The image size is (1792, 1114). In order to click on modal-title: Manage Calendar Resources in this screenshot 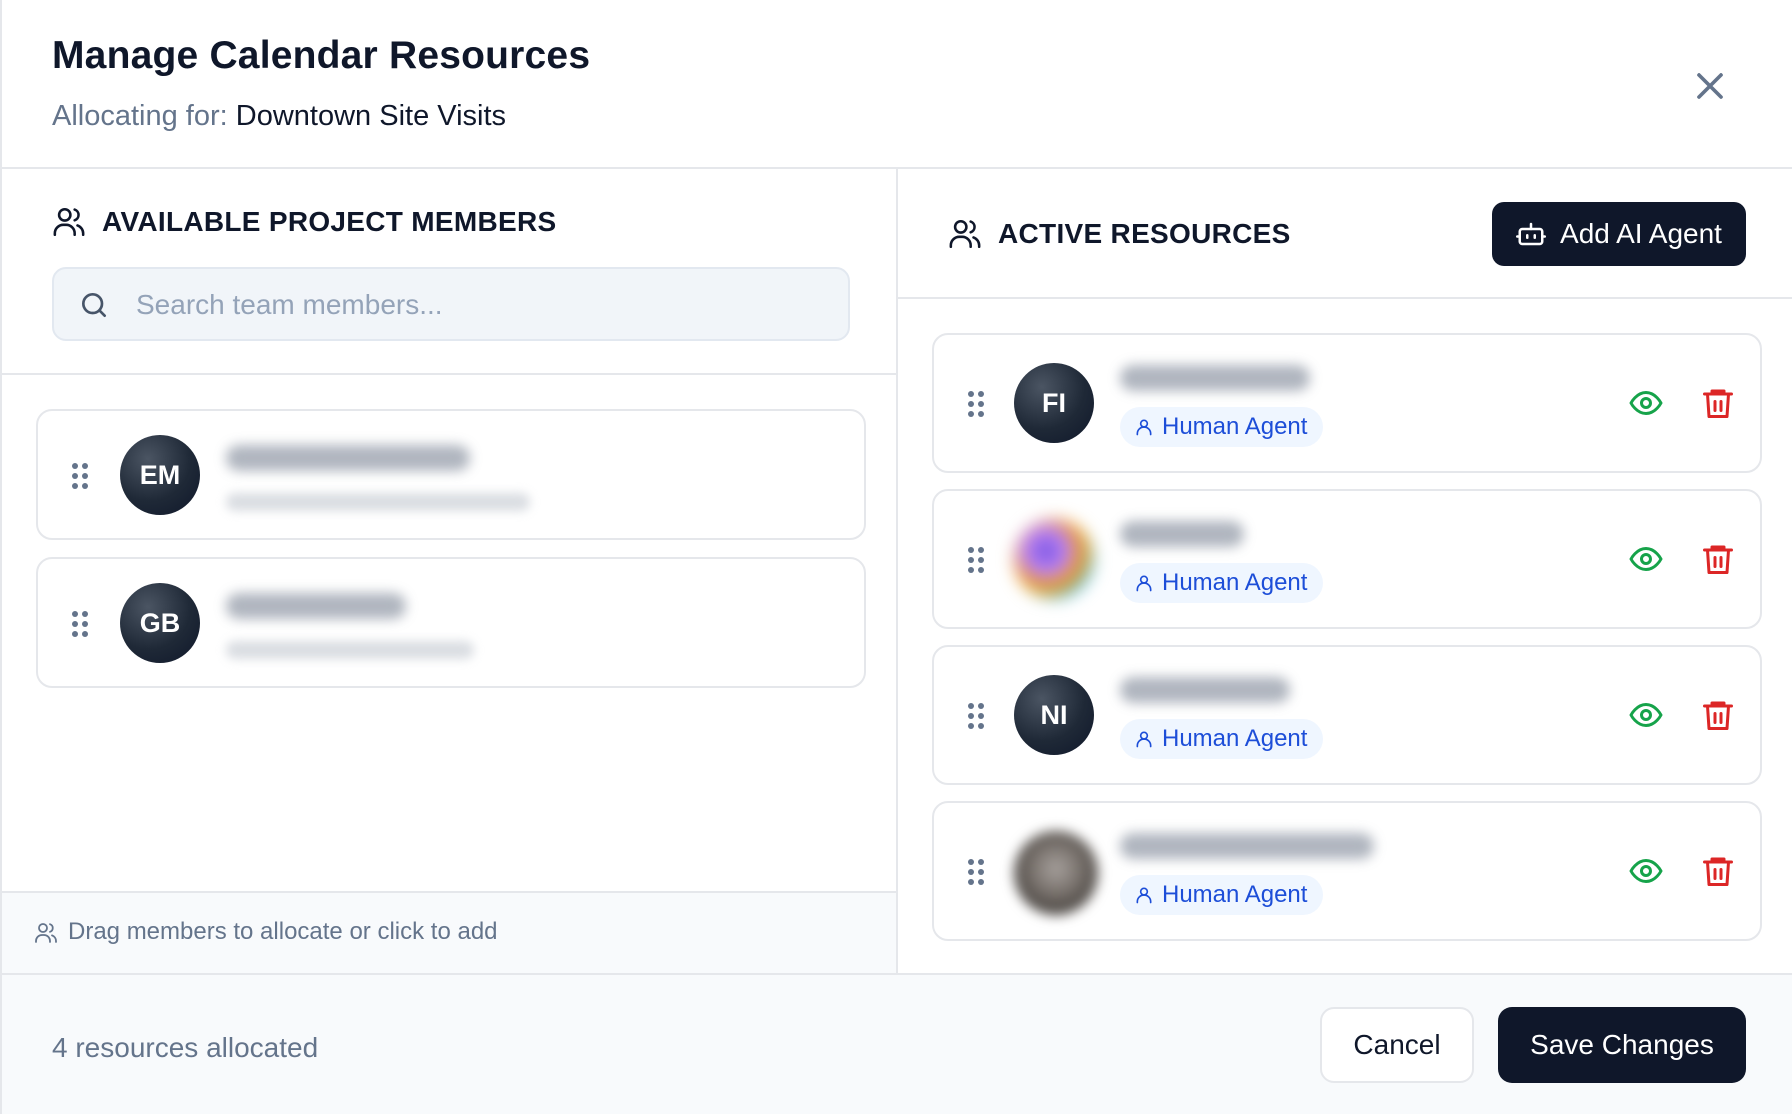, I will do `click(321, 55)`.